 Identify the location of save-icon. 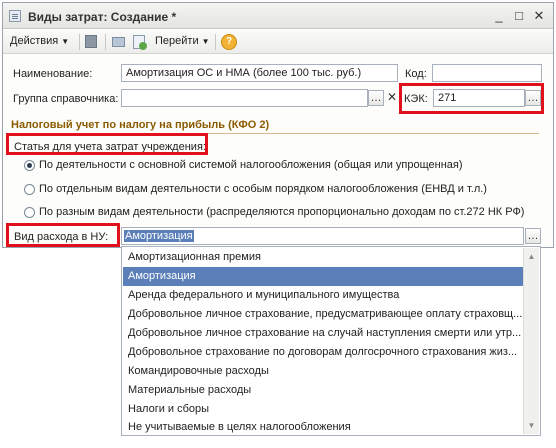
(91, 42).